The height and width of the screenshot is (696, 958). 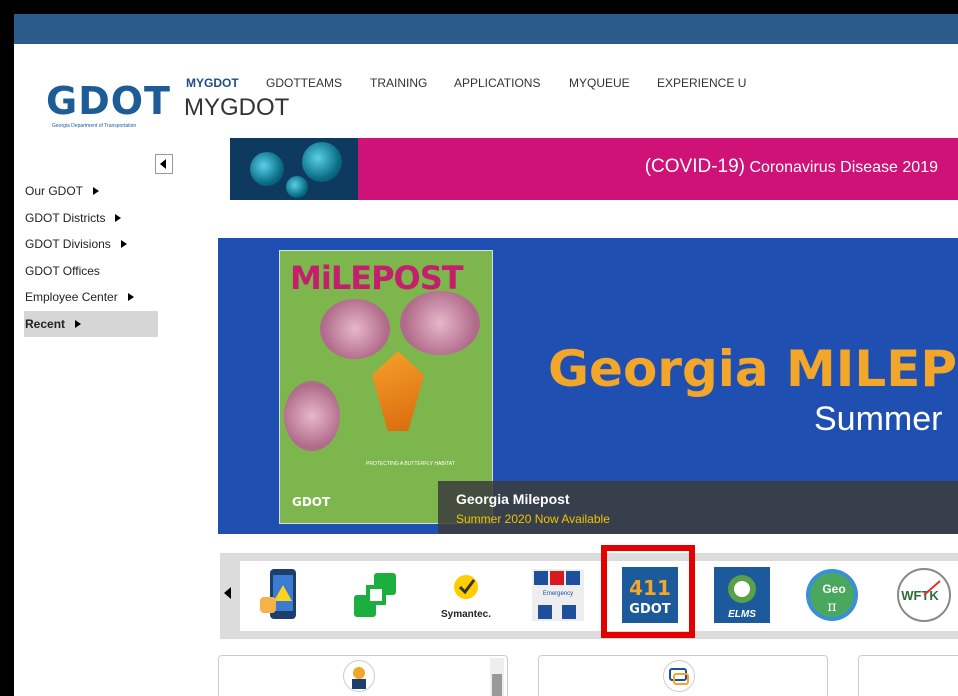 What do you see at coordinates (212, 83) in the screenshot?
I see `nav-mygdot: MYGDOT` at bounding box center [212, 83].